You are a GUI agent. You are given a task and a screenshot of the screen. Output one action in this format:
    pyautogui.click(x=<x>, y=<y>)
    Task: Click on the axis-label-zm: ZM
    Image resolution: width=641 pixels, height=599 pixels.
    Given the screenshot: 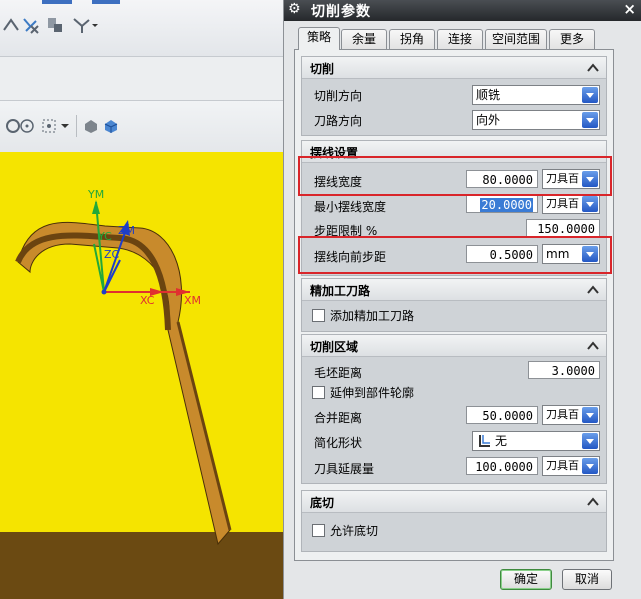 What is the action you would take?
    pyautogui.click(x=127, y=230)
    